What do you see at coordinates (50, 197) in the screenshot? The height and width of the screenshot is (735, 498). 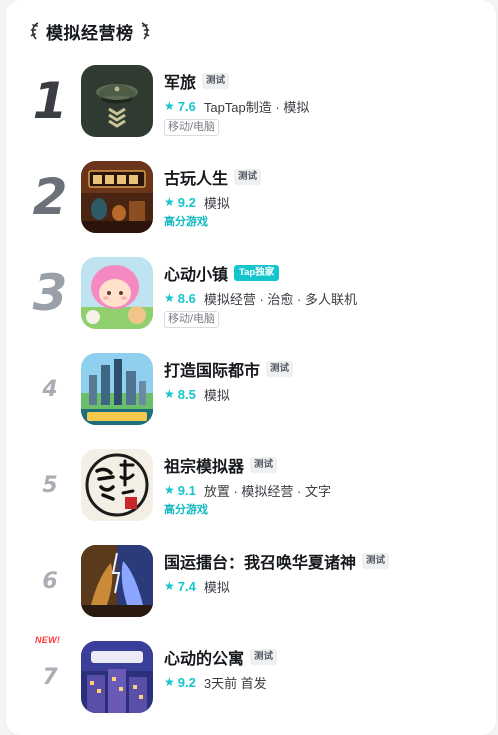 I see `rank-number: 2` at bounding box center [50, 197].